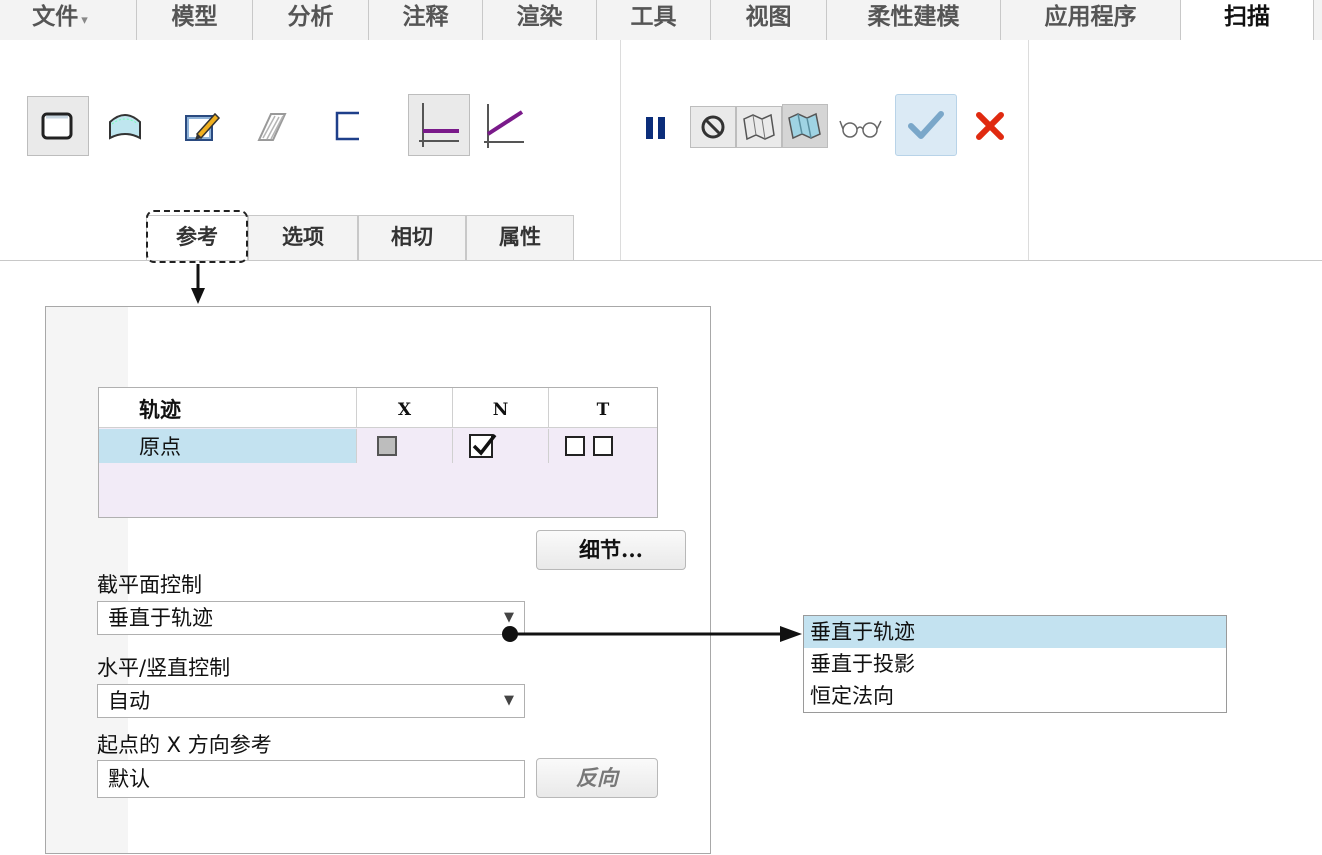  I want to click on hv-control-label: 水平/竖直控制, so click(164, 668).